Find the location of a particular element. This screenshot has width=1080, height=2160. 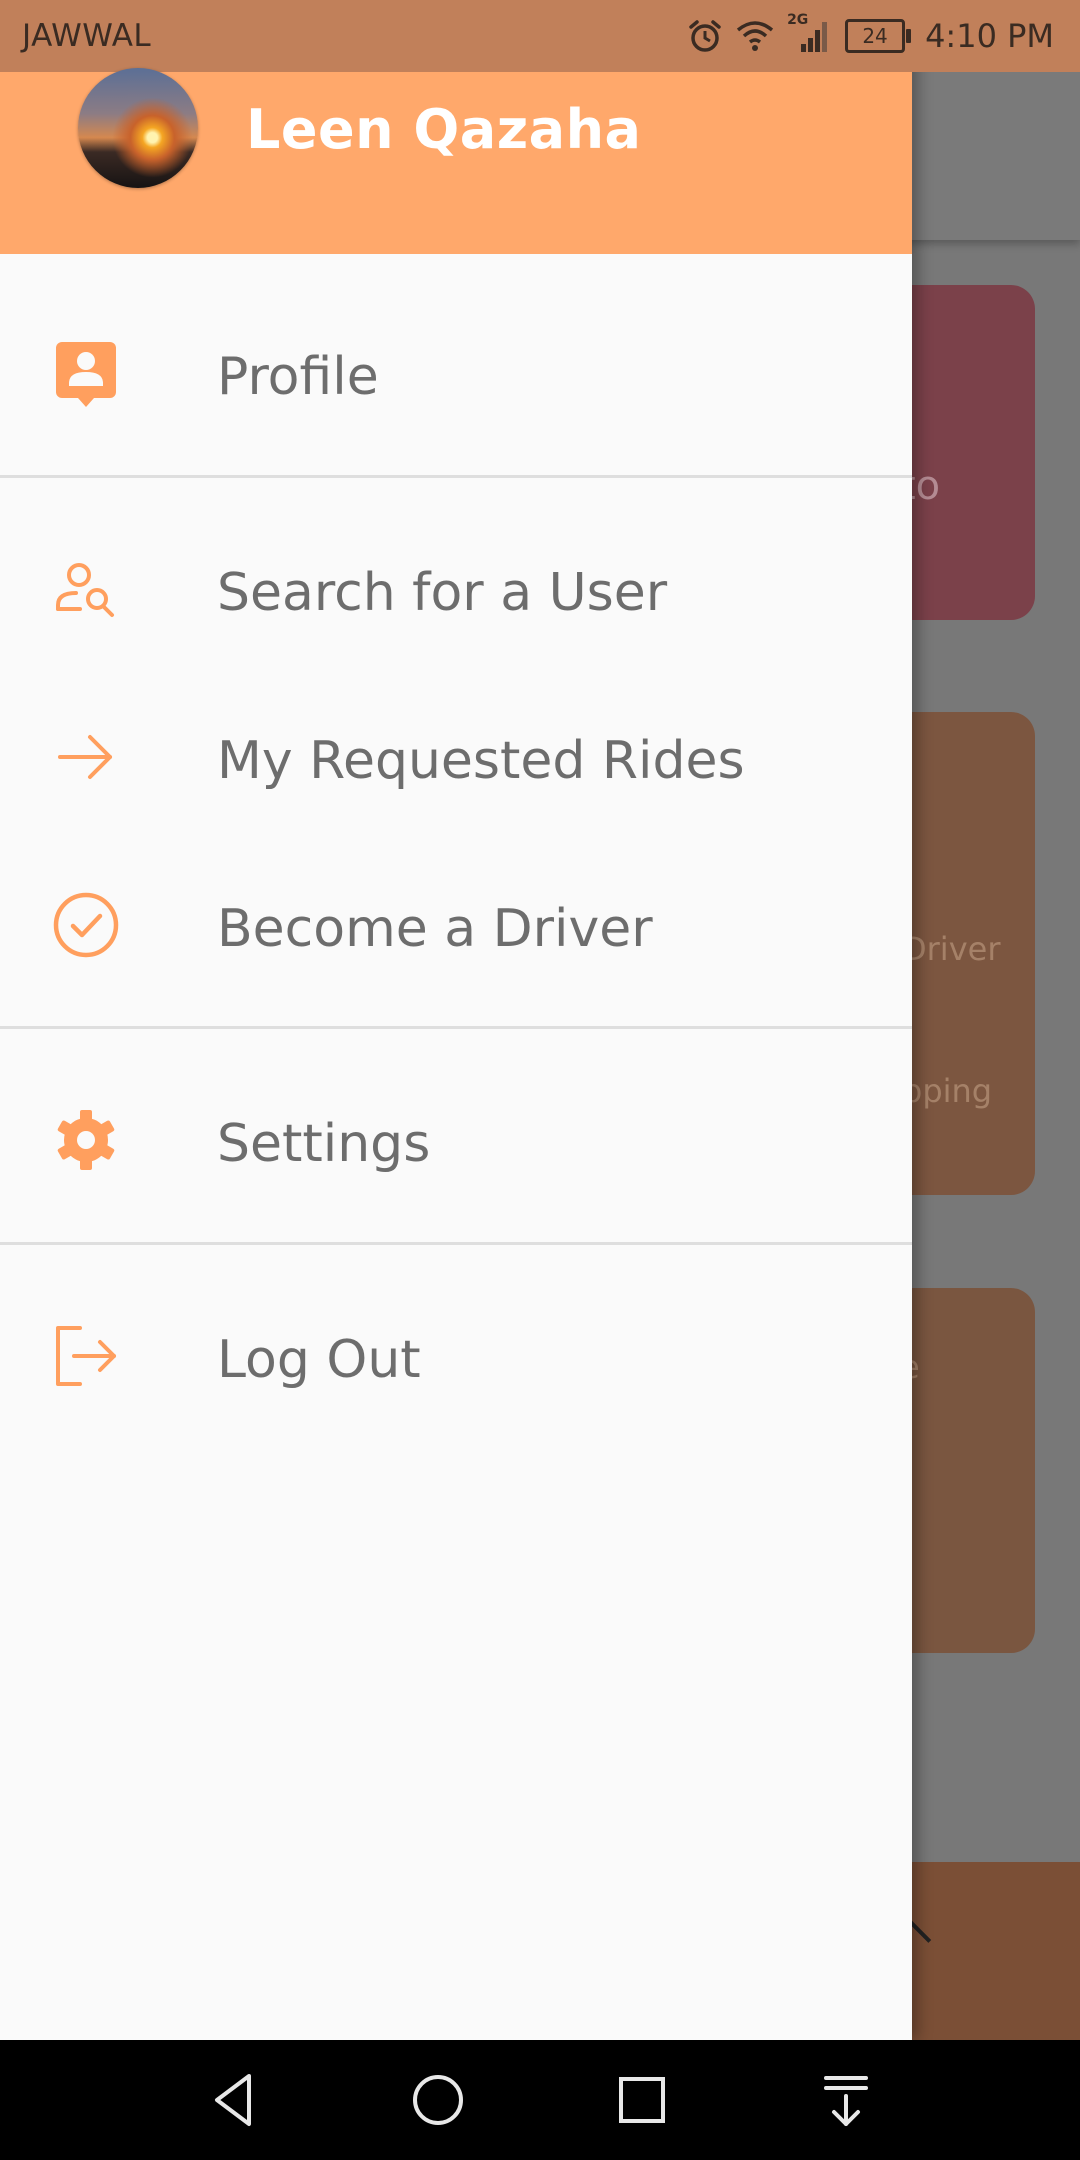

menu-item-logout: Log Out is located at coordinates (456, 1353).